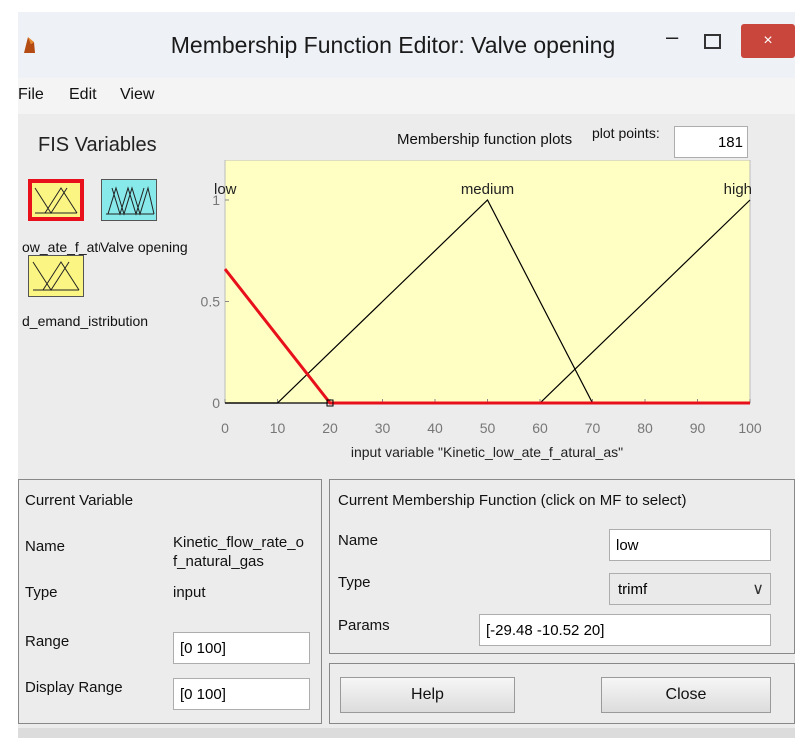 This screenshot has height=738, width=795. Describe the element at coordinates (758, 589) in the screenshot. I see `chevron-down-icon: ∨` at that location.